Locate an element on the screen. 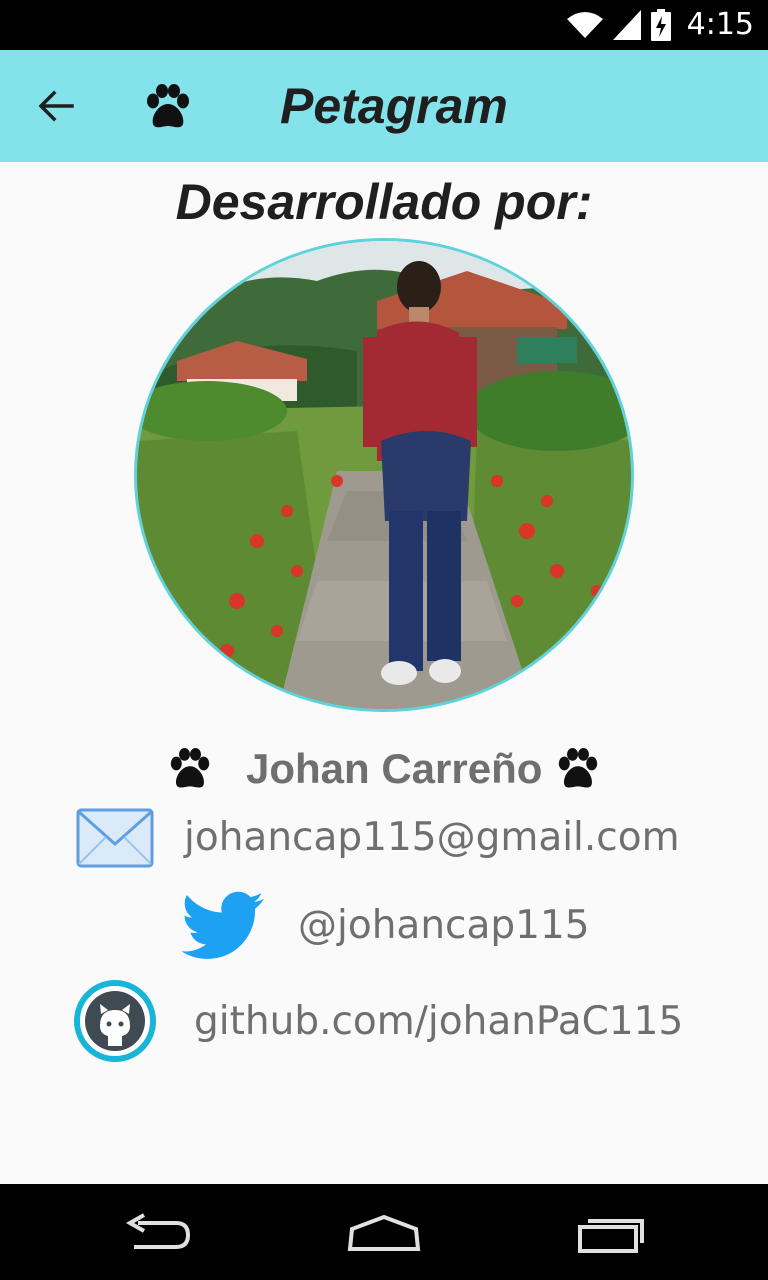  back-arrow-icon is located at coordinates (56, 106).